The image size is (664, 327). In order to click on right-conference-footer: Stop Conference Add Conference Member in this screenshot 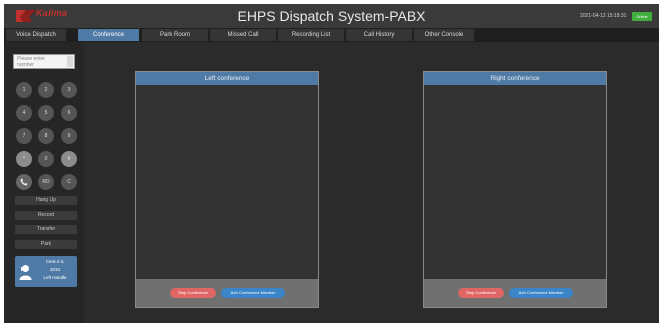, I will do `click(515, 293)`.